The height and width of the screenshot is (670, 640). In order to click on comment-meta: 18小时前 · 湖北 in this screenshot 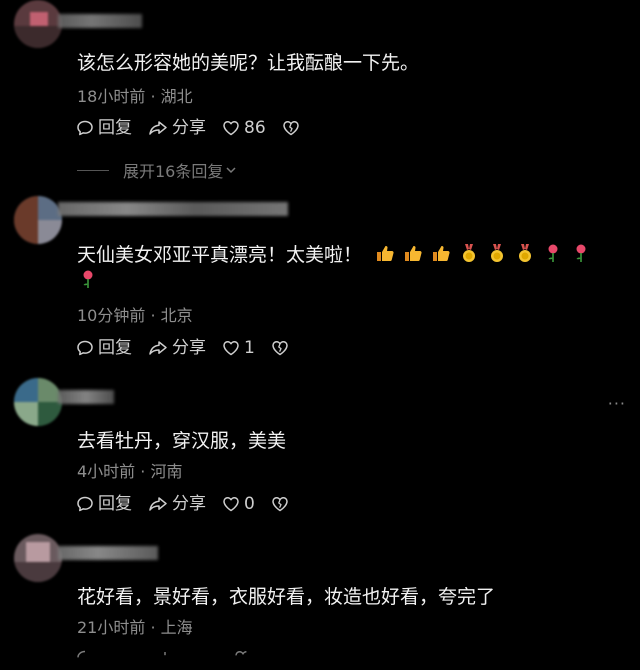, I will do `click(135, 95)`.